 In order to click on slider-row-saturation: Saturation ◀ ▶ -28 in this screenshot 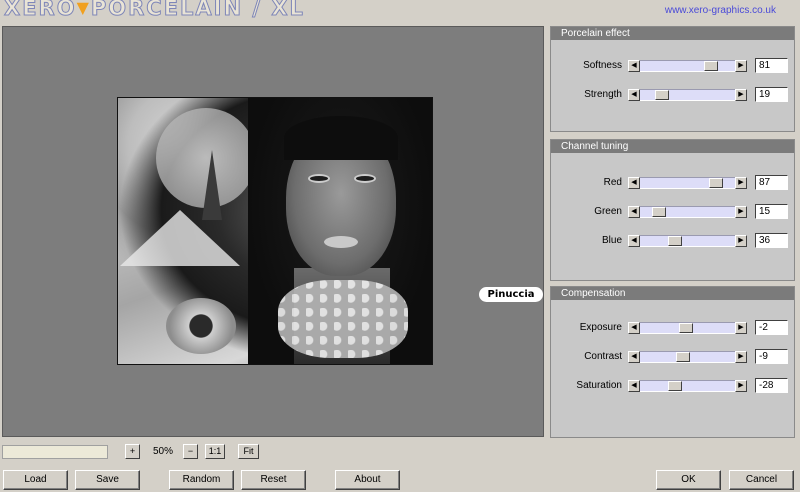, I will do `click(673, 385)`.